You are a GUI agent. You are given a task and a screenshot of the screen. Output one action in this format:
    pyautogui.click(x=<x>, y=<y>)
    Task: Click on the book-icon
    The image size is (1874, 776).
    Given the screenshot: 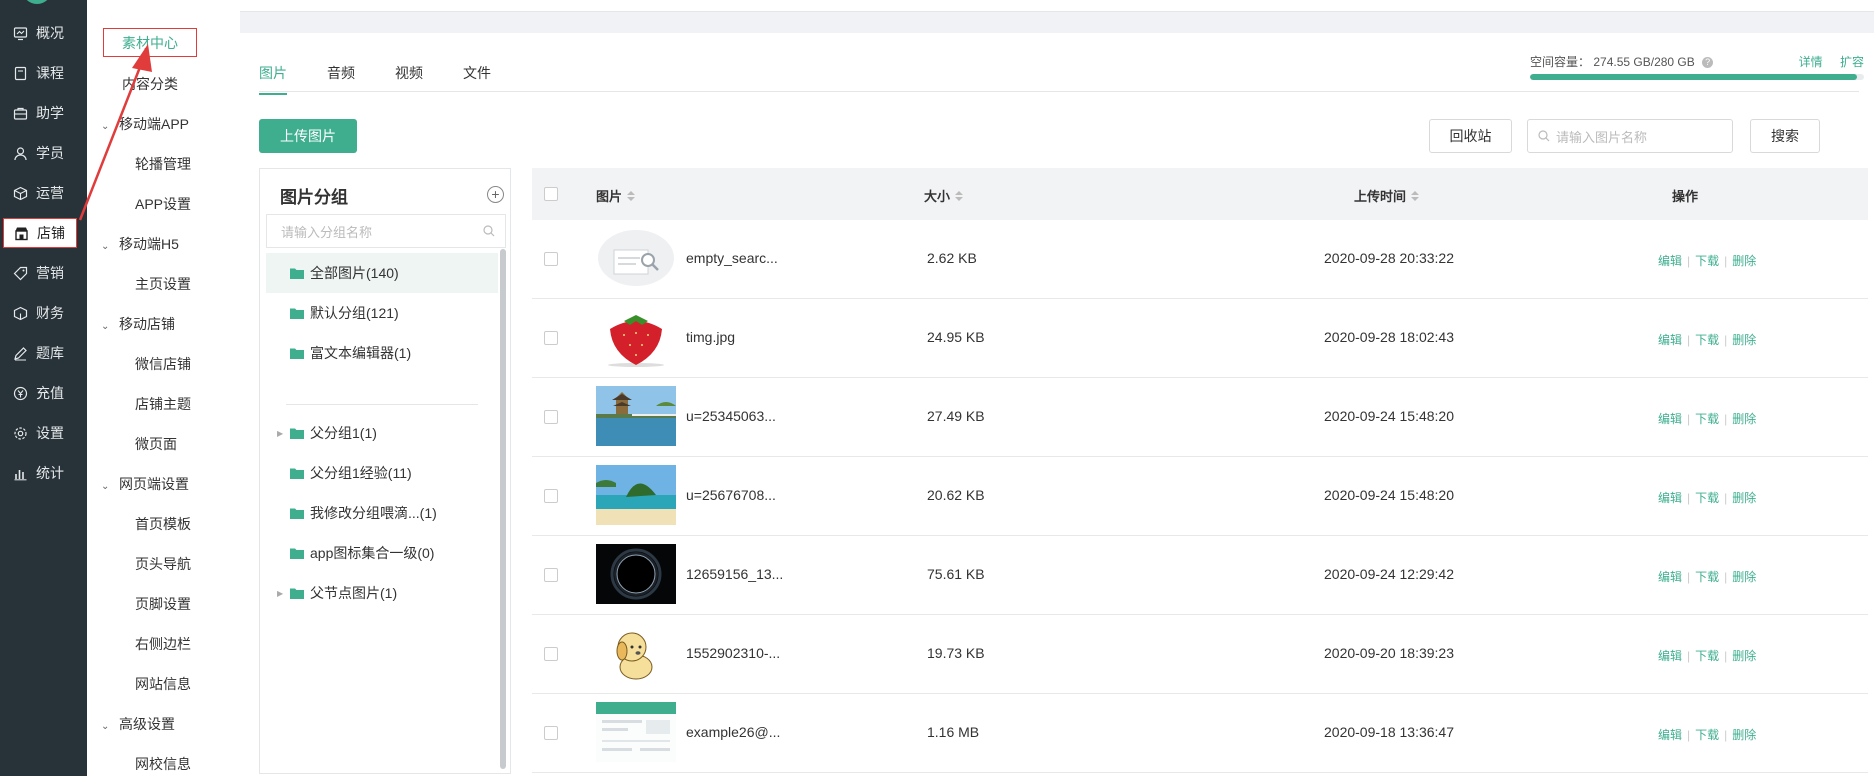 What is the action you would take?
    pyautogui.click(x=20, y=73)
    